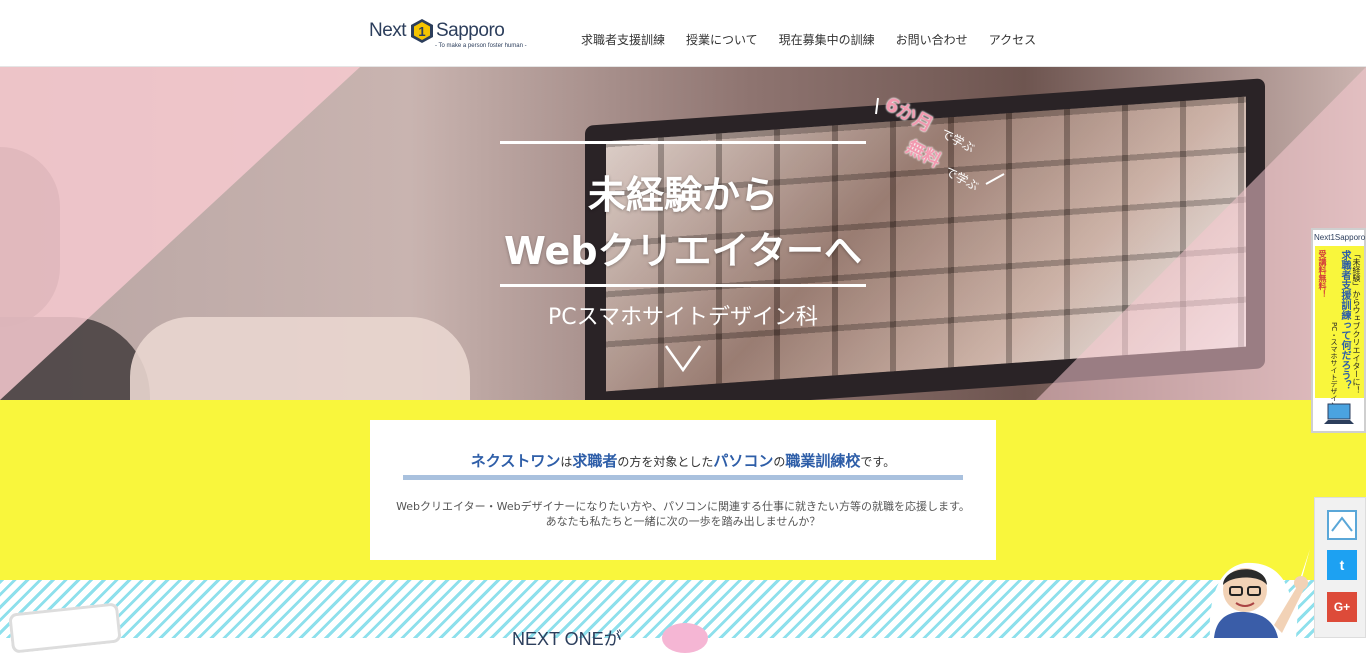 The height and width of the screenshot is (654, 1366). I want to click on logo-word-next: Next, so click(388, 30).